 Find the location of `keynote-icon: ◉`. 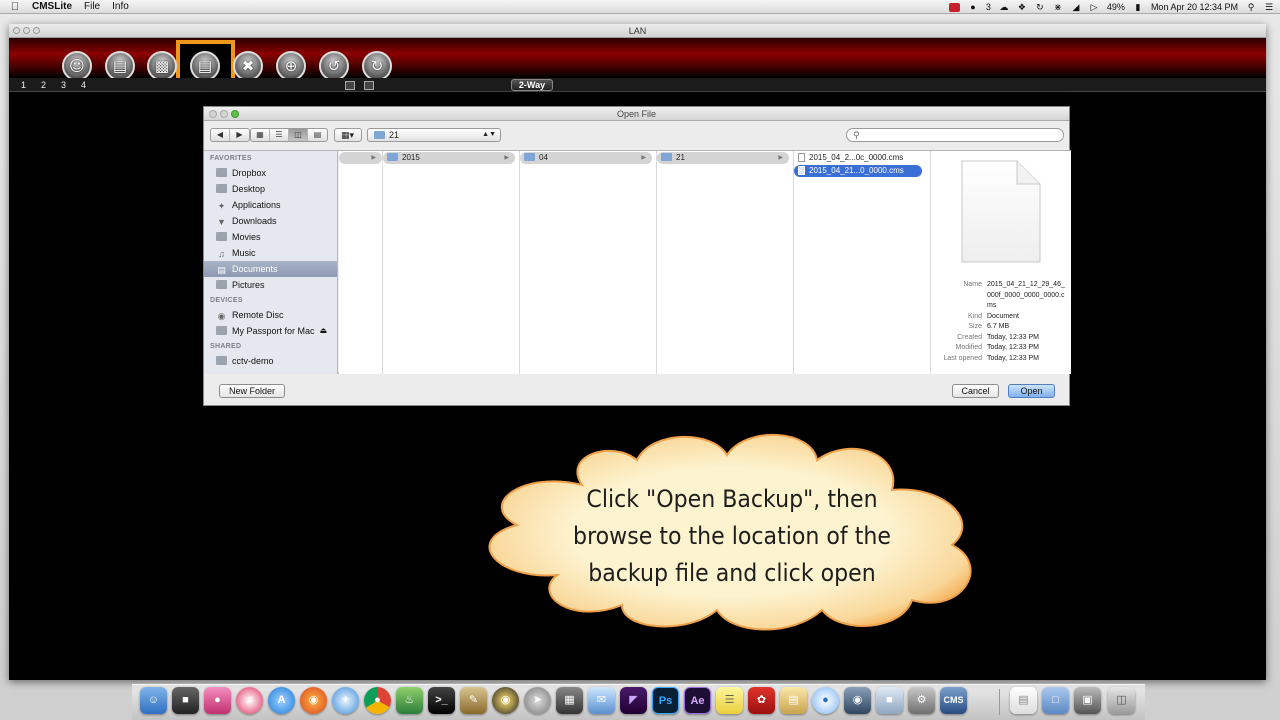

keynote-icon: ◉ is located at coordinates (857, 700).